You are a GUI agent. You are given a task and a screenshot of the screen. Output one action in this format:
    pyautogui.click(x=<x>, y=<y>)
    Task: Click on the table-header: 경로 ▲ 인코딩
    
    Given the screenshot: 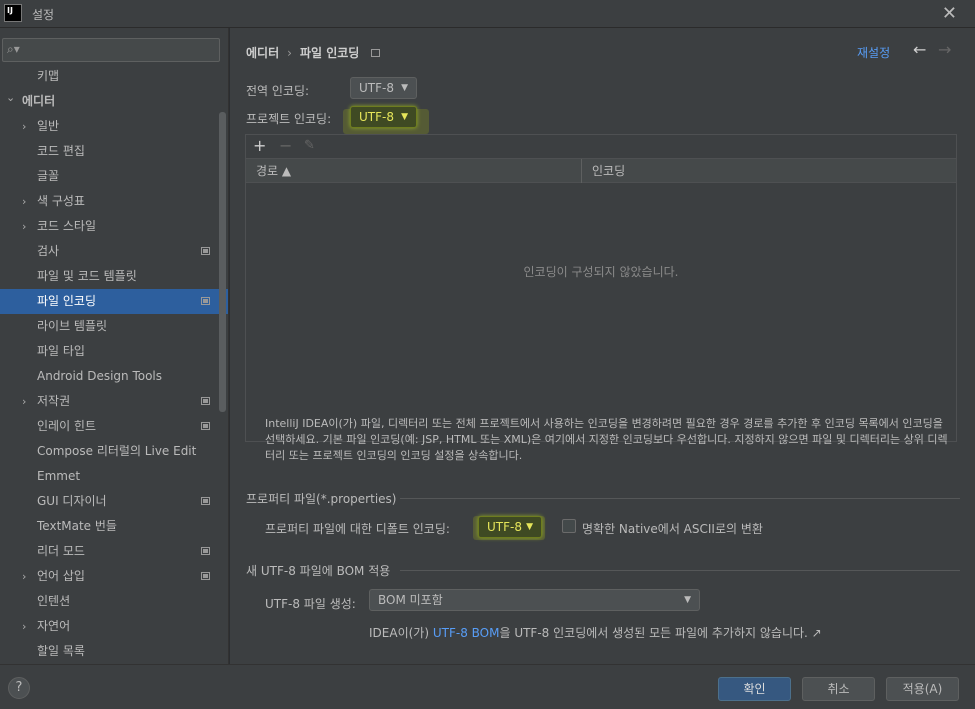 What is the action you would take?
    pyautogui.click(x=601, y=171)
    